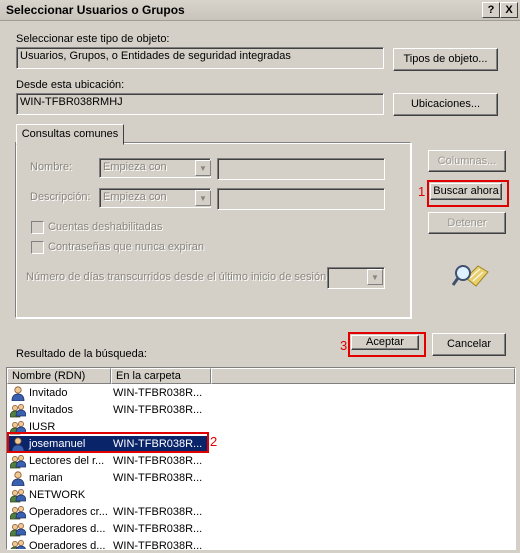 This screenshot has width=520, height=553. Describe the element at coordinates (70, 85) in the screenshot. I see `location-label: Desde esta ubicación:` at that location.